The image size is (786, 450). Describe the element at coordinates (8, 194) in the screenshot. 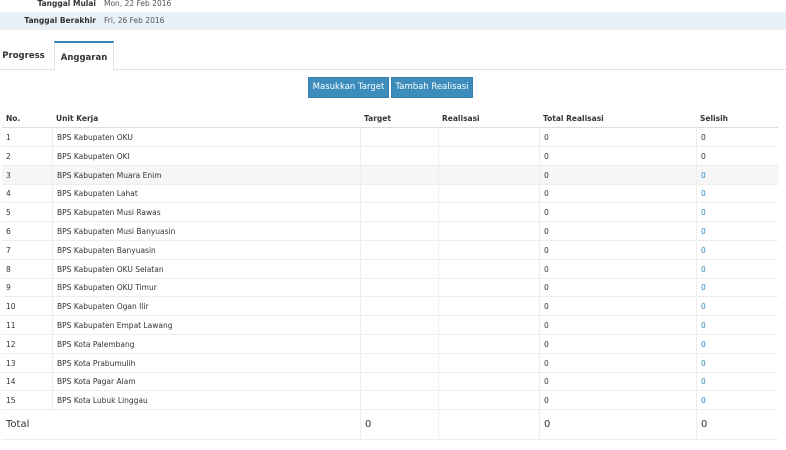

I see `row-no: 4` at that location.